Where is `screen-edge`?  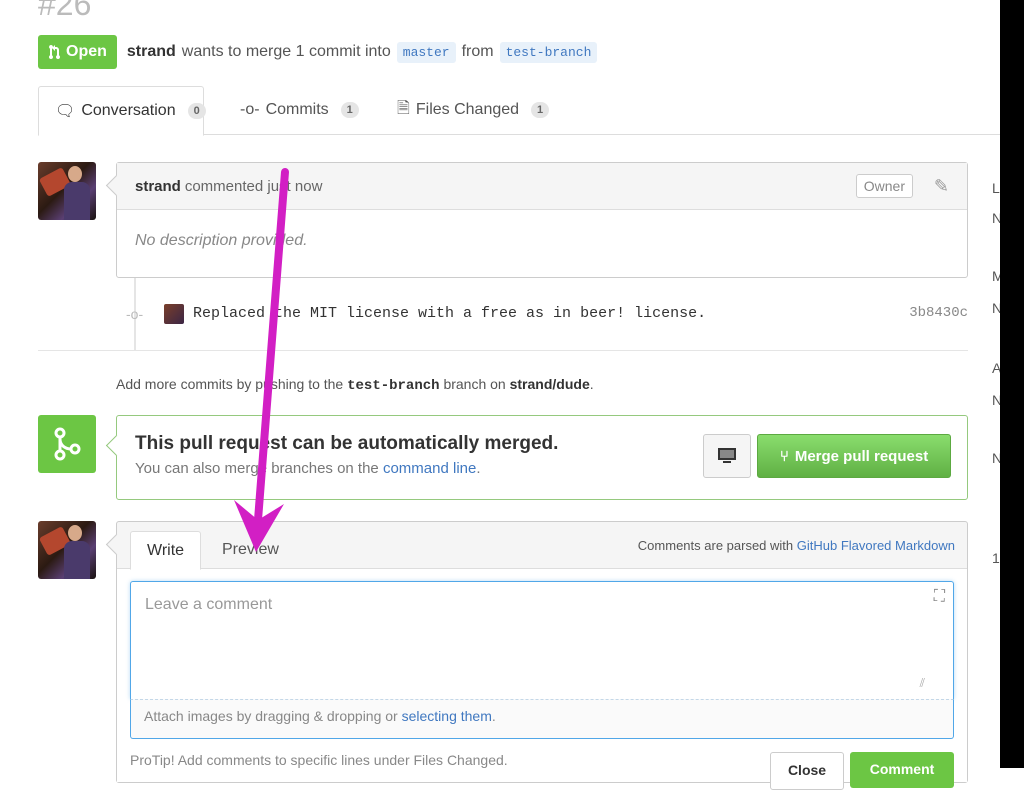 screen-edge is located at coordinates (1012, 384).